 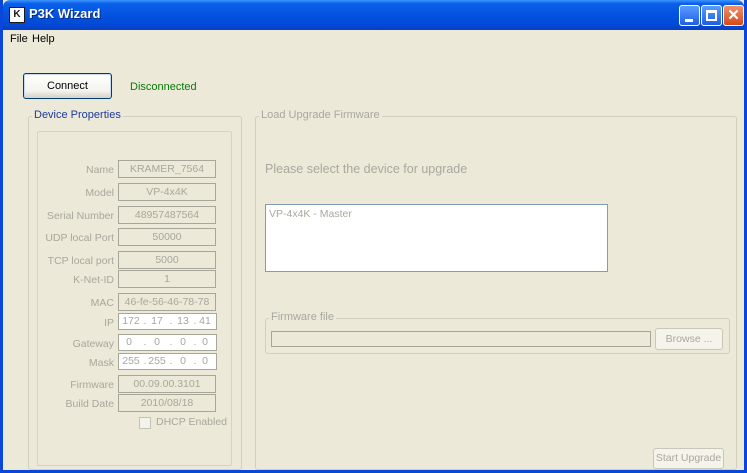 I want to click on ip-octet-2: 17, so click(x=157, y=321).